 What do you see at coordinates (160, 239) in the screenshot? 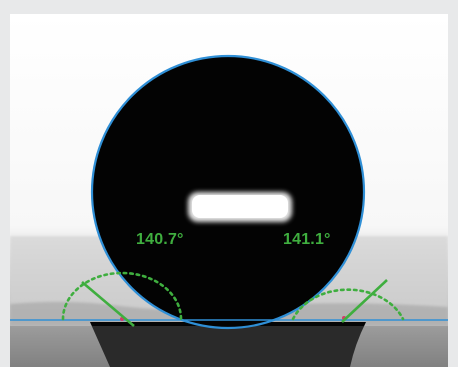
I see `left-angle-label: 140.7°` at bounding box center [160, 239].